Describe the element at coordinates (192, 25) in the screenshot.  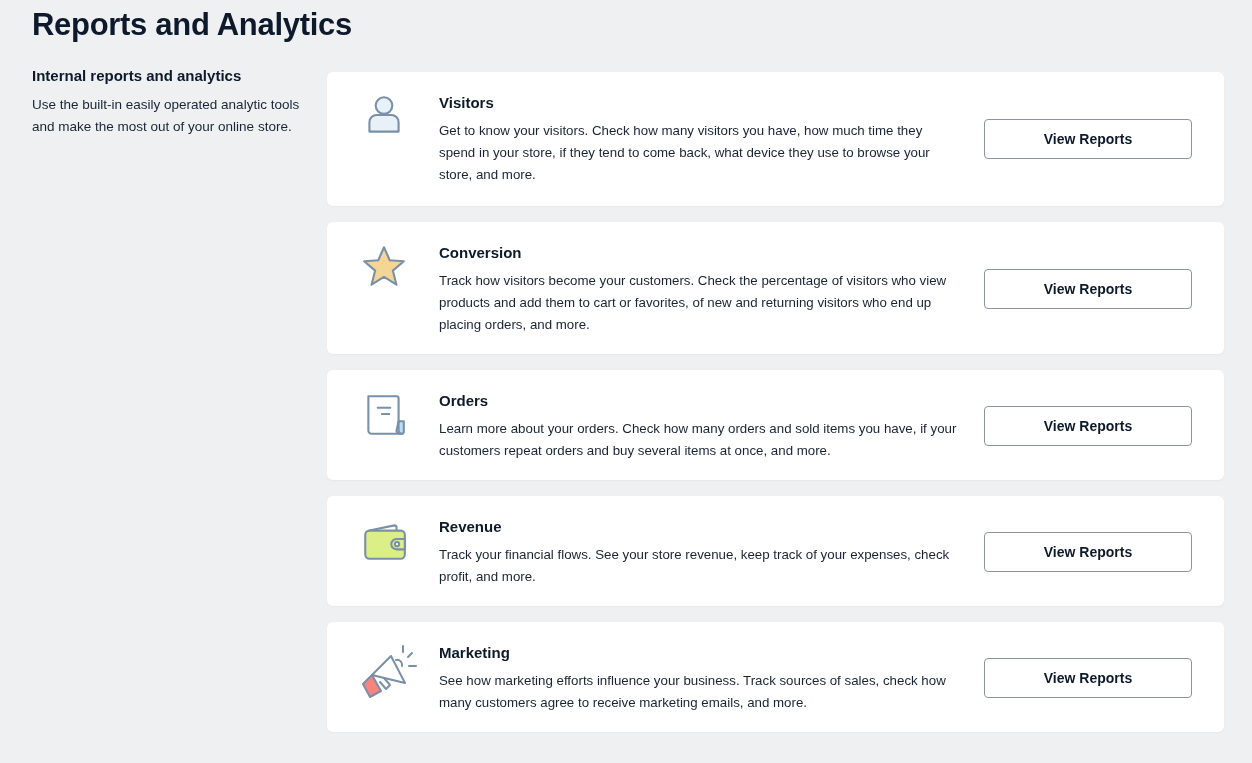
I see `page-title: Reports and Analytics` at that location.